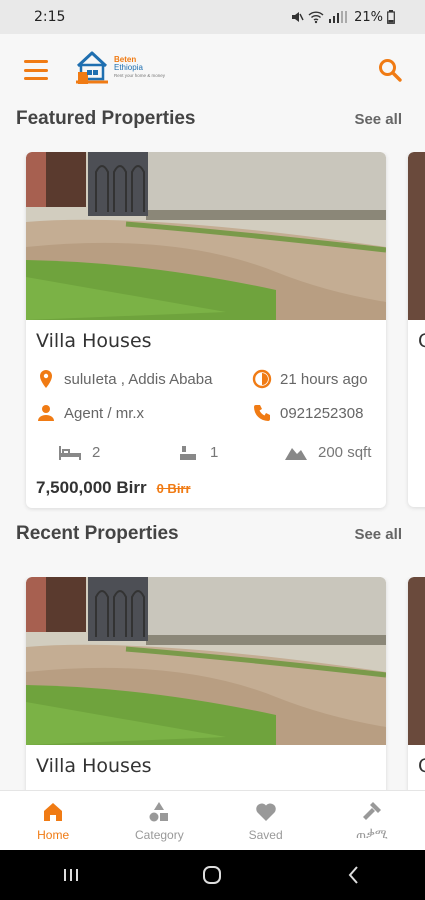  What do you see at coordinates (36, 61) in the screenshot?
I see `menu-icon` at bounding box center [36, 61].